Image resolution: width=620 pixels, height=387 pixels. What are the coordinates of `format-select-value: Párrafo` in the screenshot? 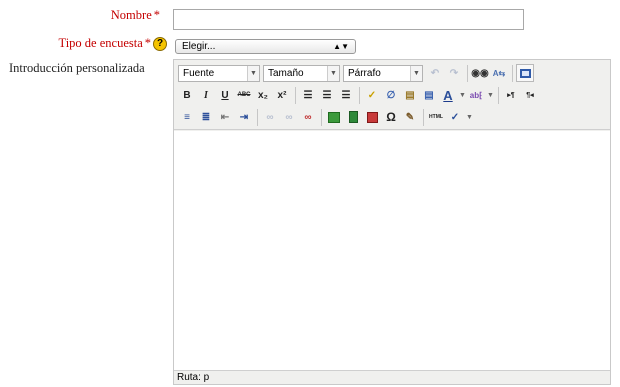 It's located at (364, 73).